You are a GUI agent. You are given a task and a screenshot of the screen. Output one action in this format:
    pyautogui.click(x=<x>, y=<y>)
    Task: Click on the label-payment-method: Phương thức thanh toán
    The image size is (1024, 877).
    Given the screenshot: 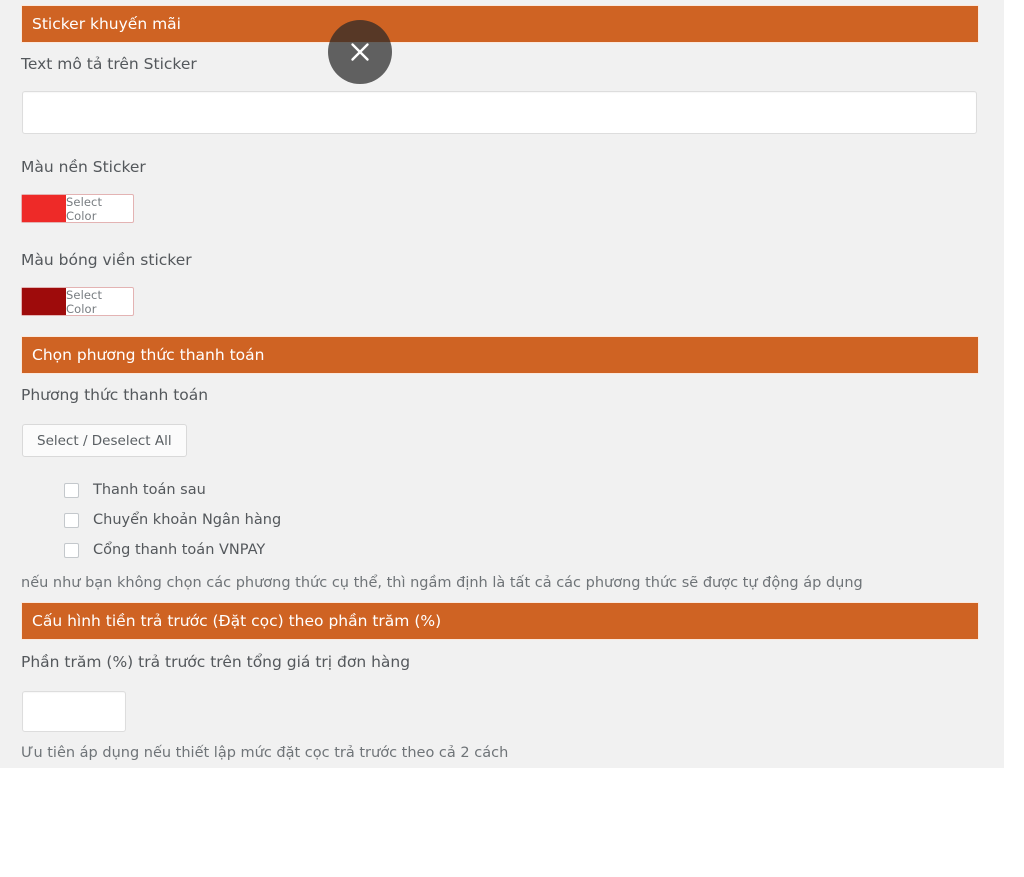 What is the action you would take?
    pyautogui.click(x=115, y=395)
    